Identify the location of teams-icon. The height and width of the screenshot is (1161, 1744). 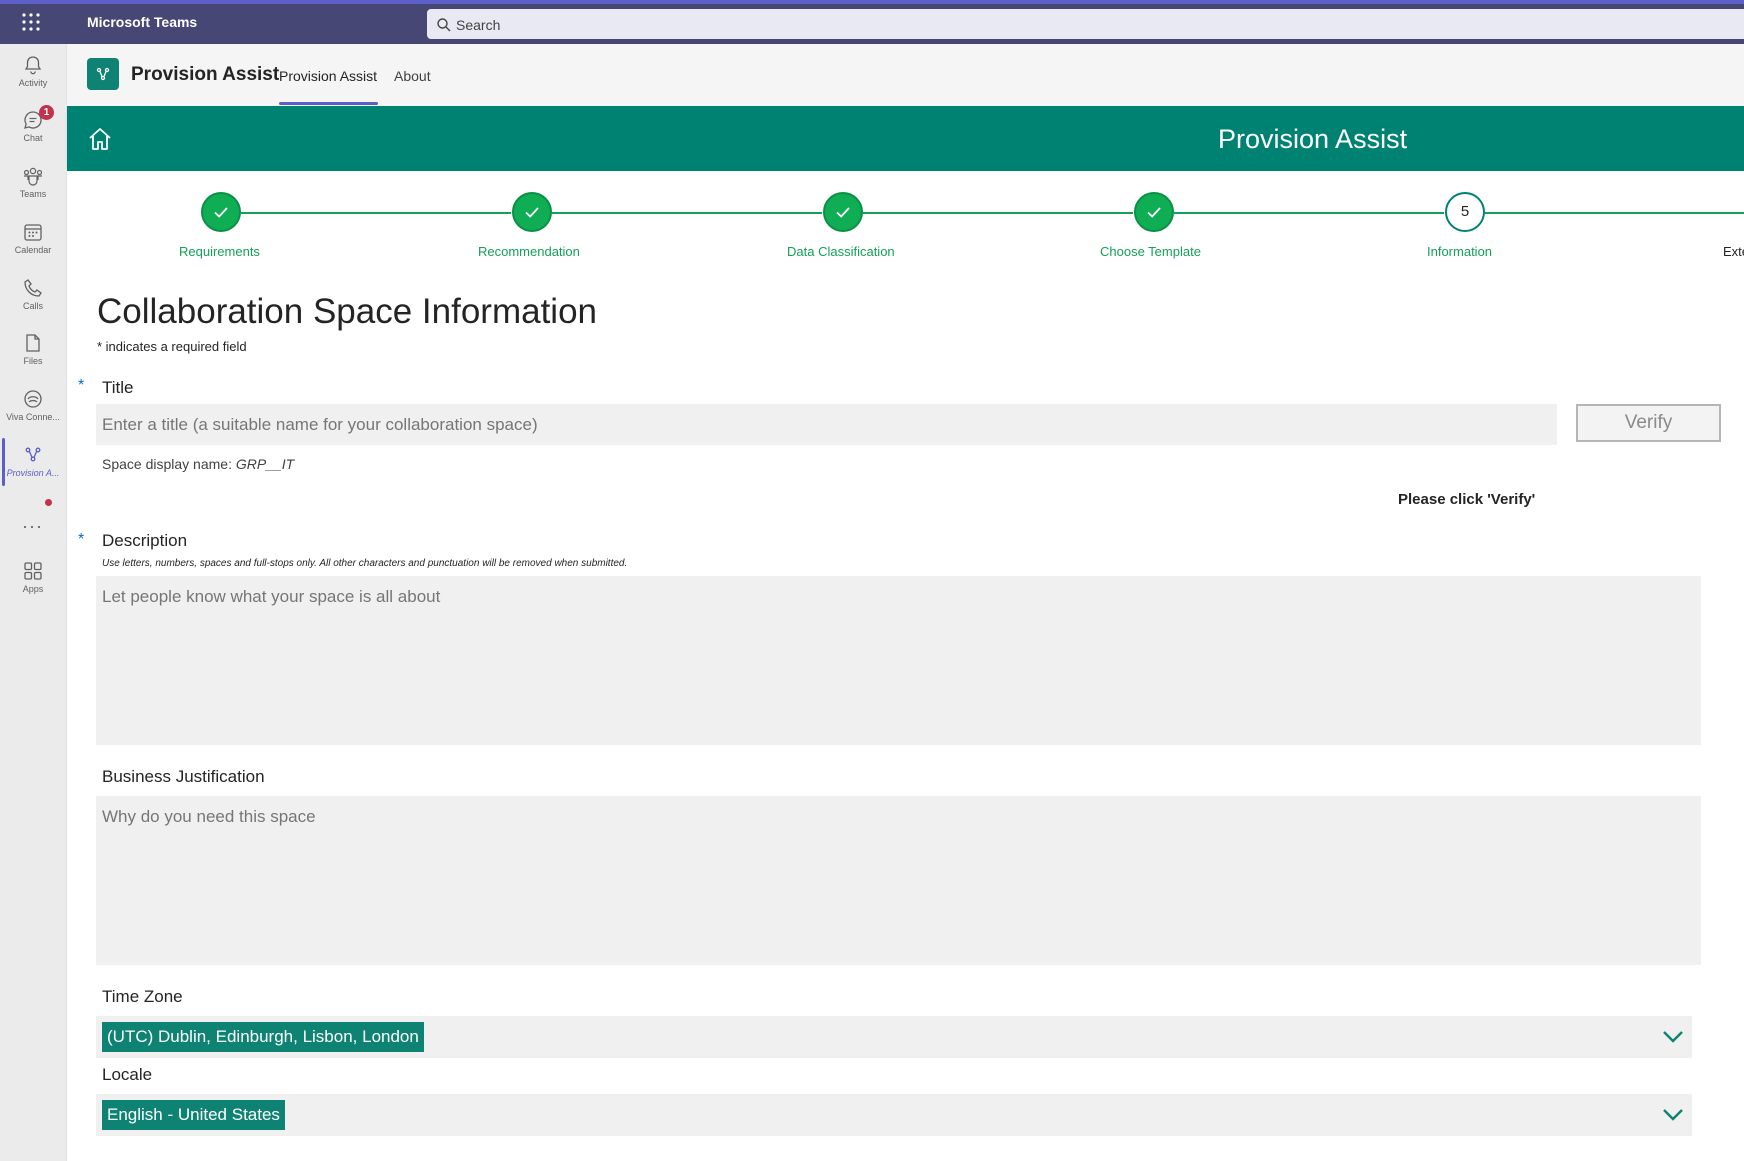
(33, 176).